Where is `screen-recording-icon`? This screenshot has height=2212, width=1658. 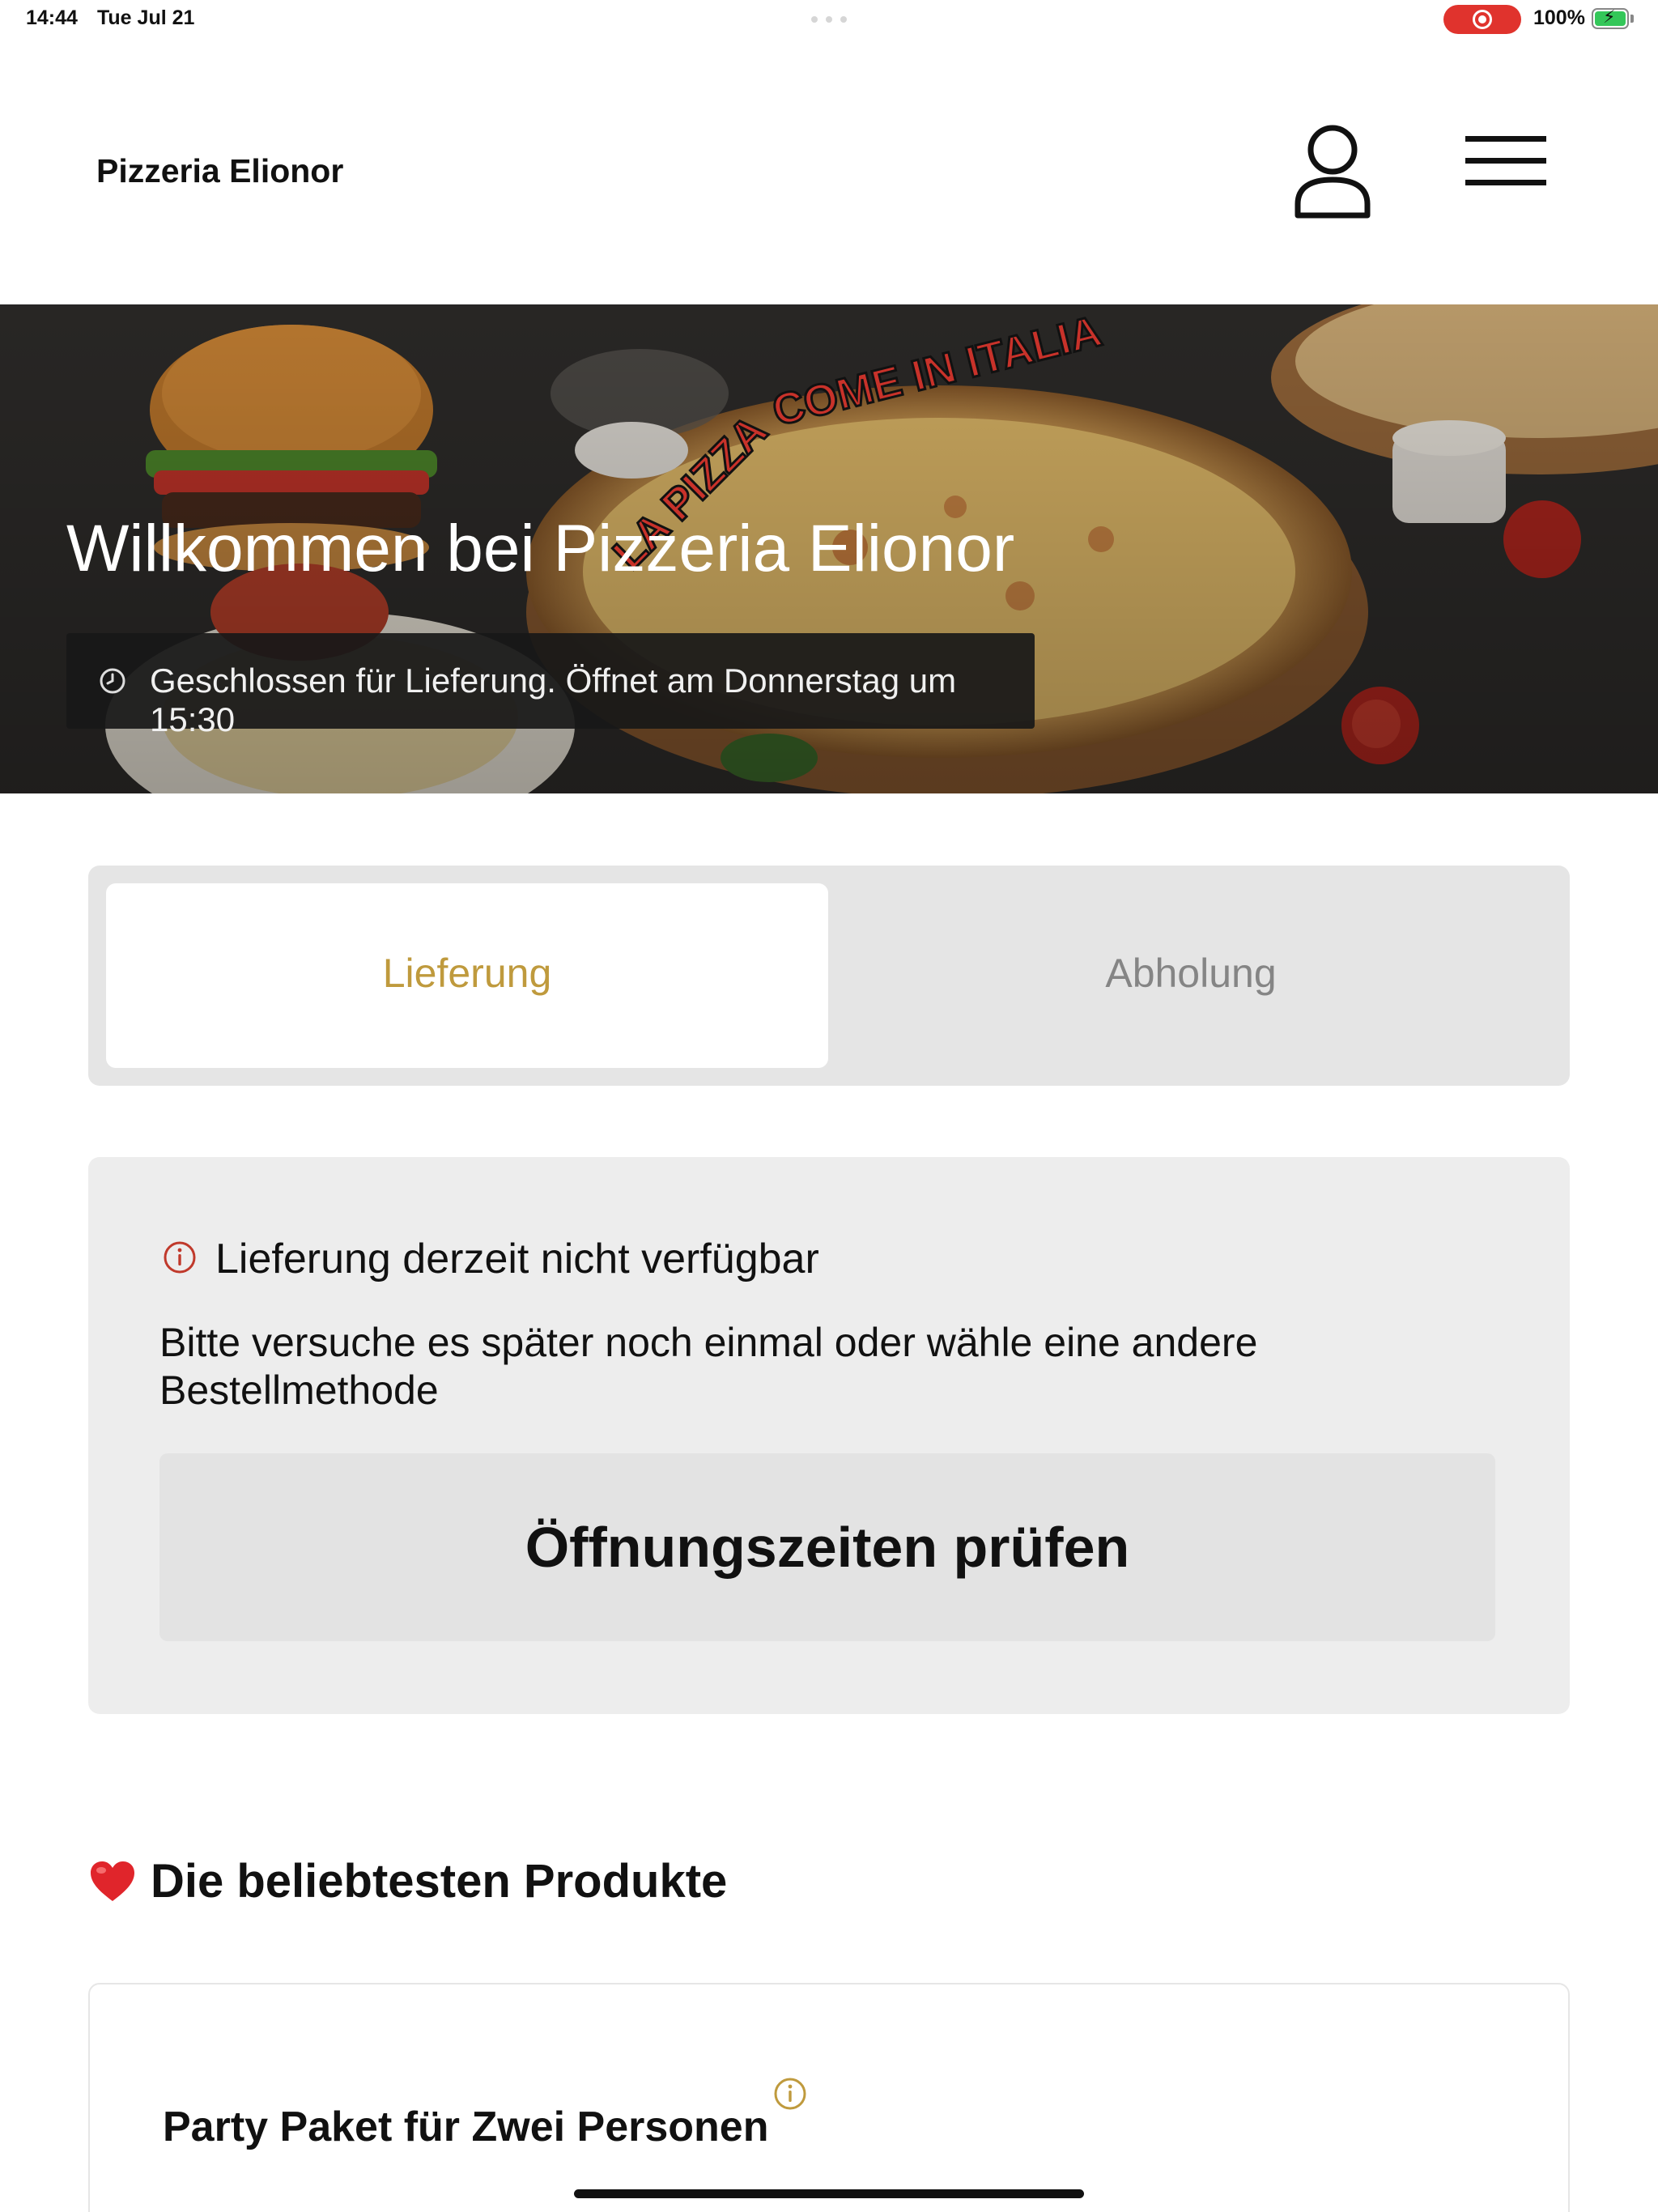
screen-recording-icon is located at coordinates (1482, 19).